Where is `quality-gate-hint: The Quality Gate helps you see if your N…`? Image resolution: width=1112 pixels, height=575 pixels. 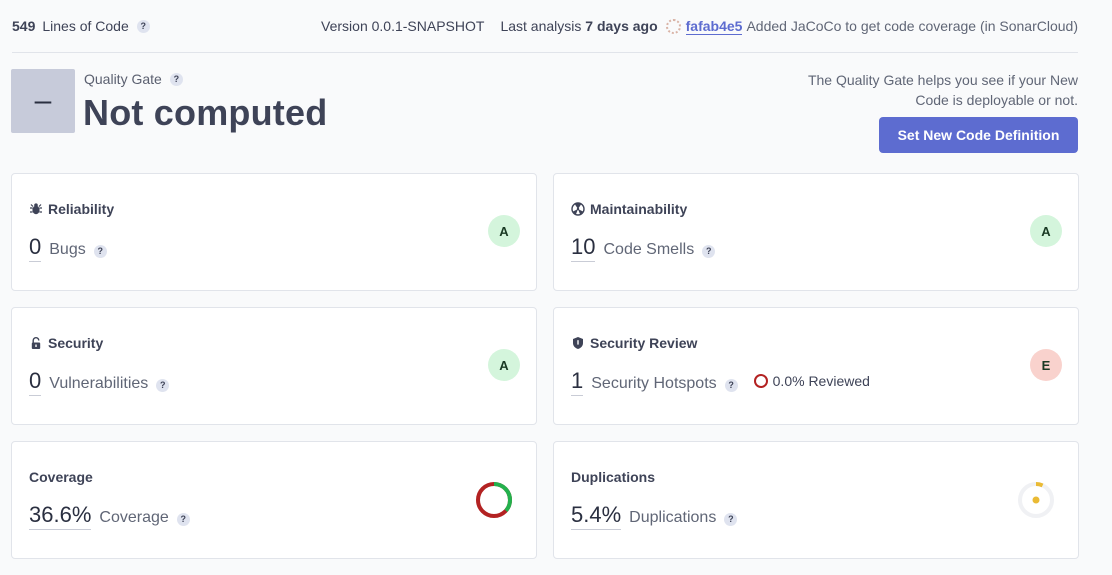
quality-gate-hint: The Quality Gate helps you see if your N… is located at coordinates (942, 90).